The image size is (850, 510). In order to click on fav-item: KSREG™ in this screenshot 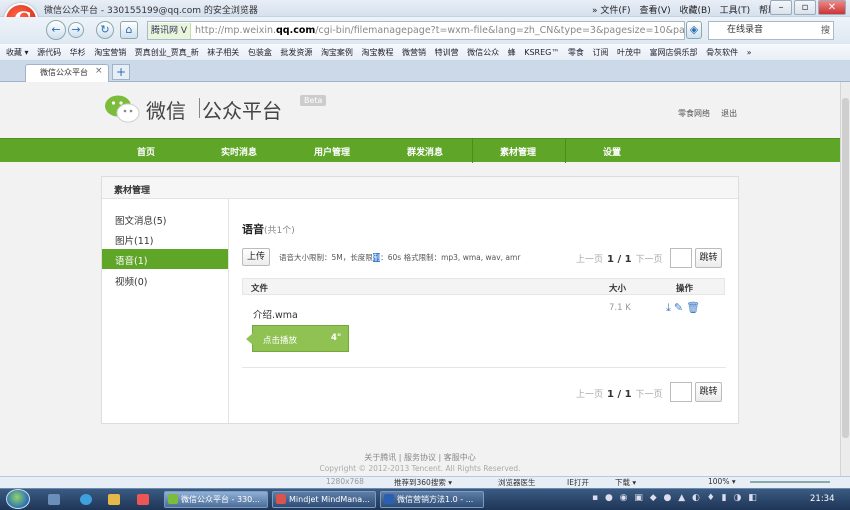, I will do `click(541, 52)`.